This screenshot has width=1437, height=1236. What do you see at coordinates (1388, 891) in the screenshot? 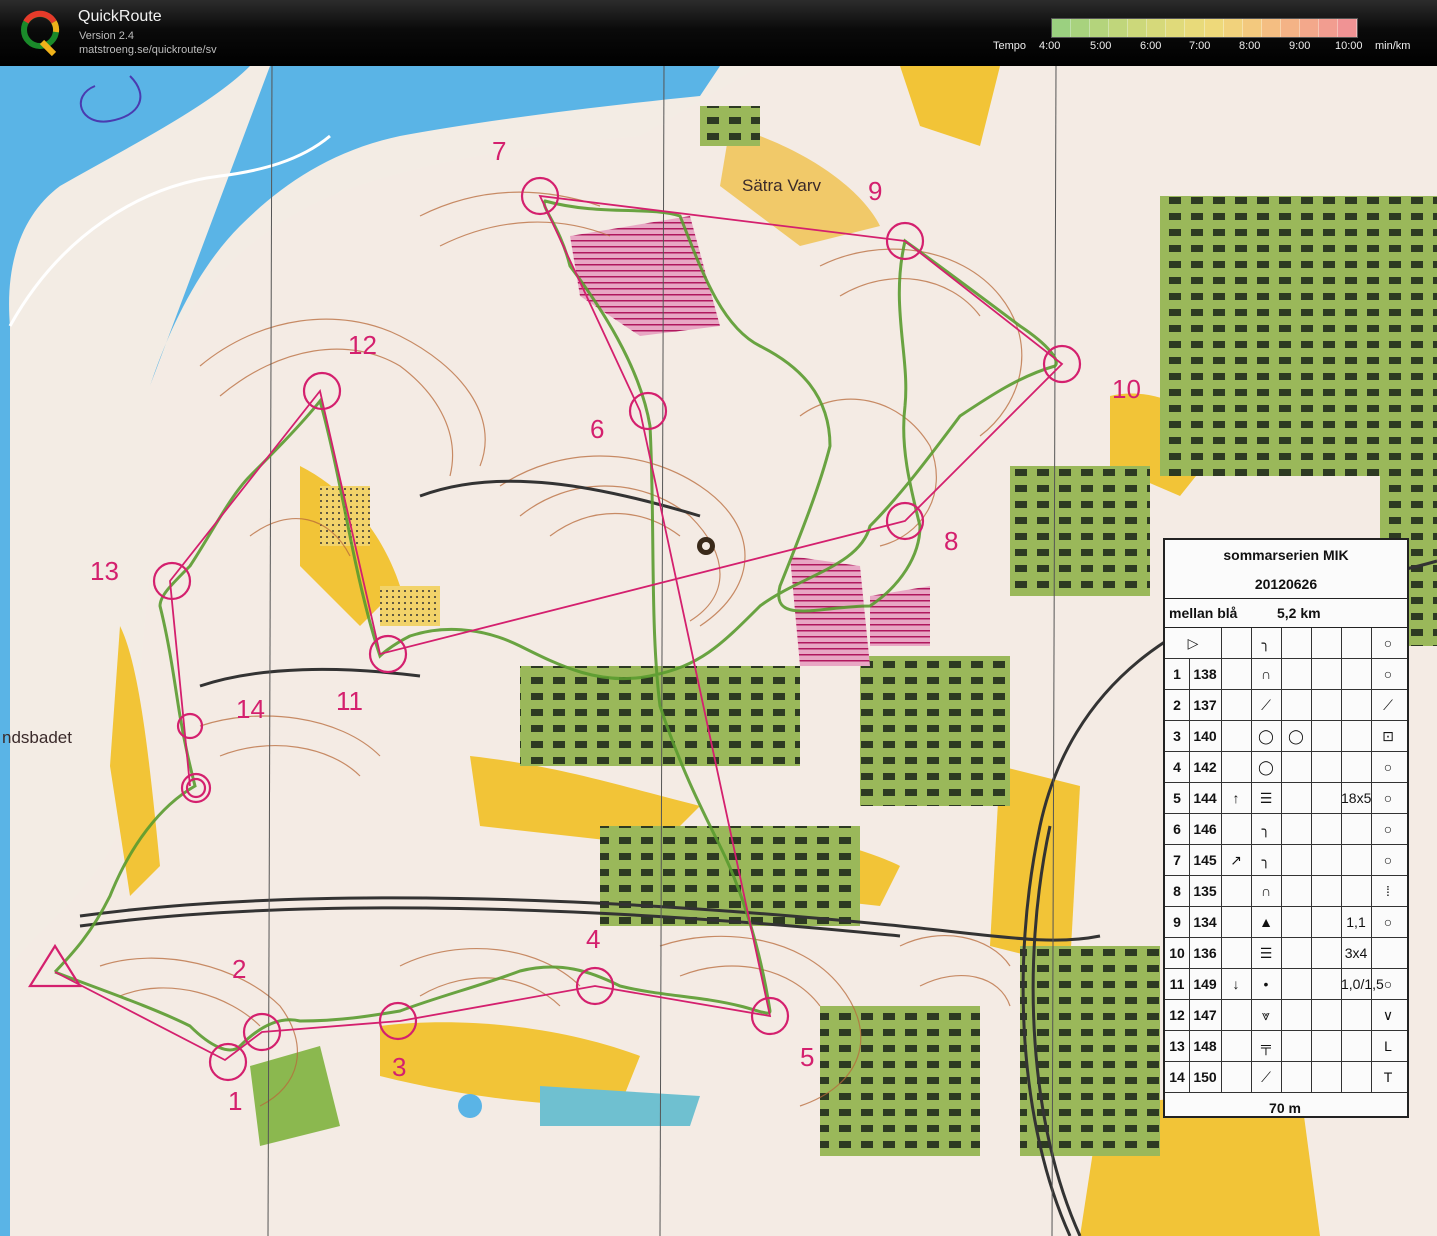
I see `description-cell-h: ⁞` at bounding box center [1388, 891].